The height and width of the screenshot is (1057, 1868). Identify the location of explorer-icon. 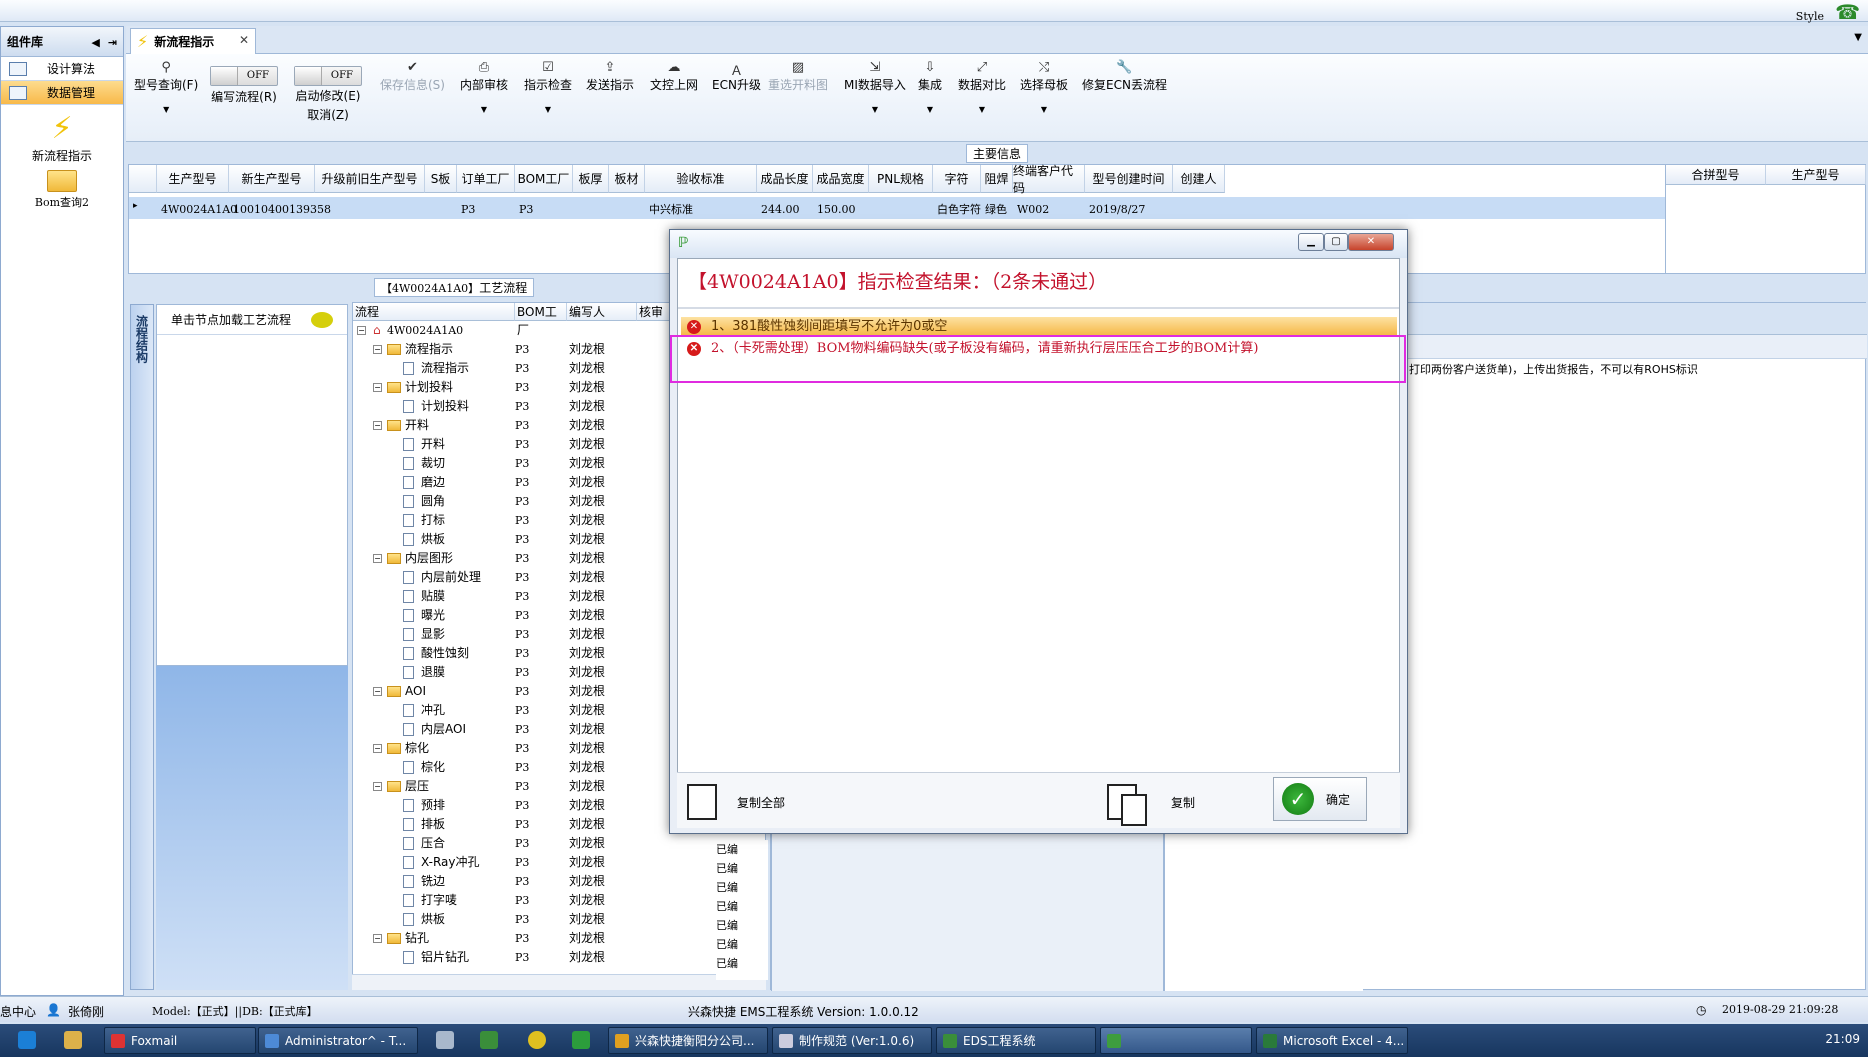
(73, 1040).